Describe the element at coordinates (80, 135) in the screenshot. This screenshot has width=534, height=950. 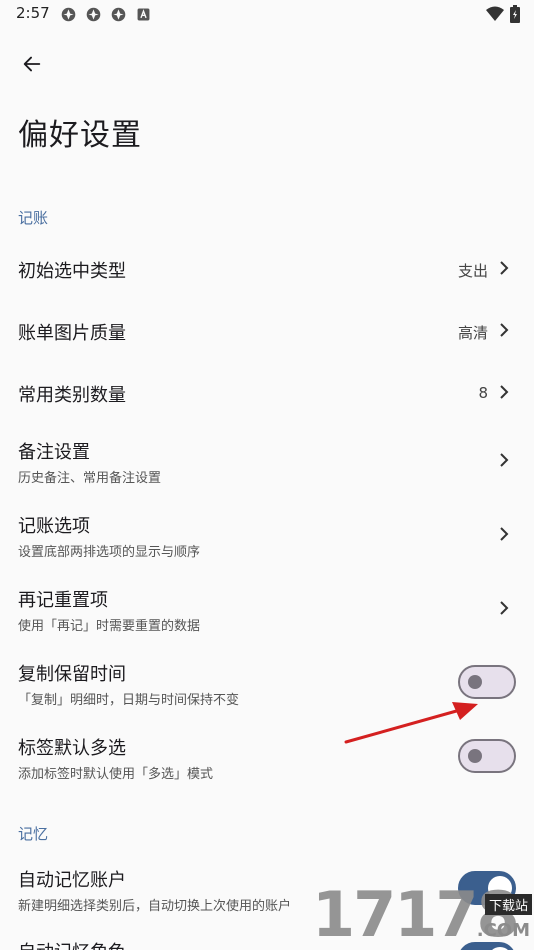
I see `page-title: 偏好设置` at that location.